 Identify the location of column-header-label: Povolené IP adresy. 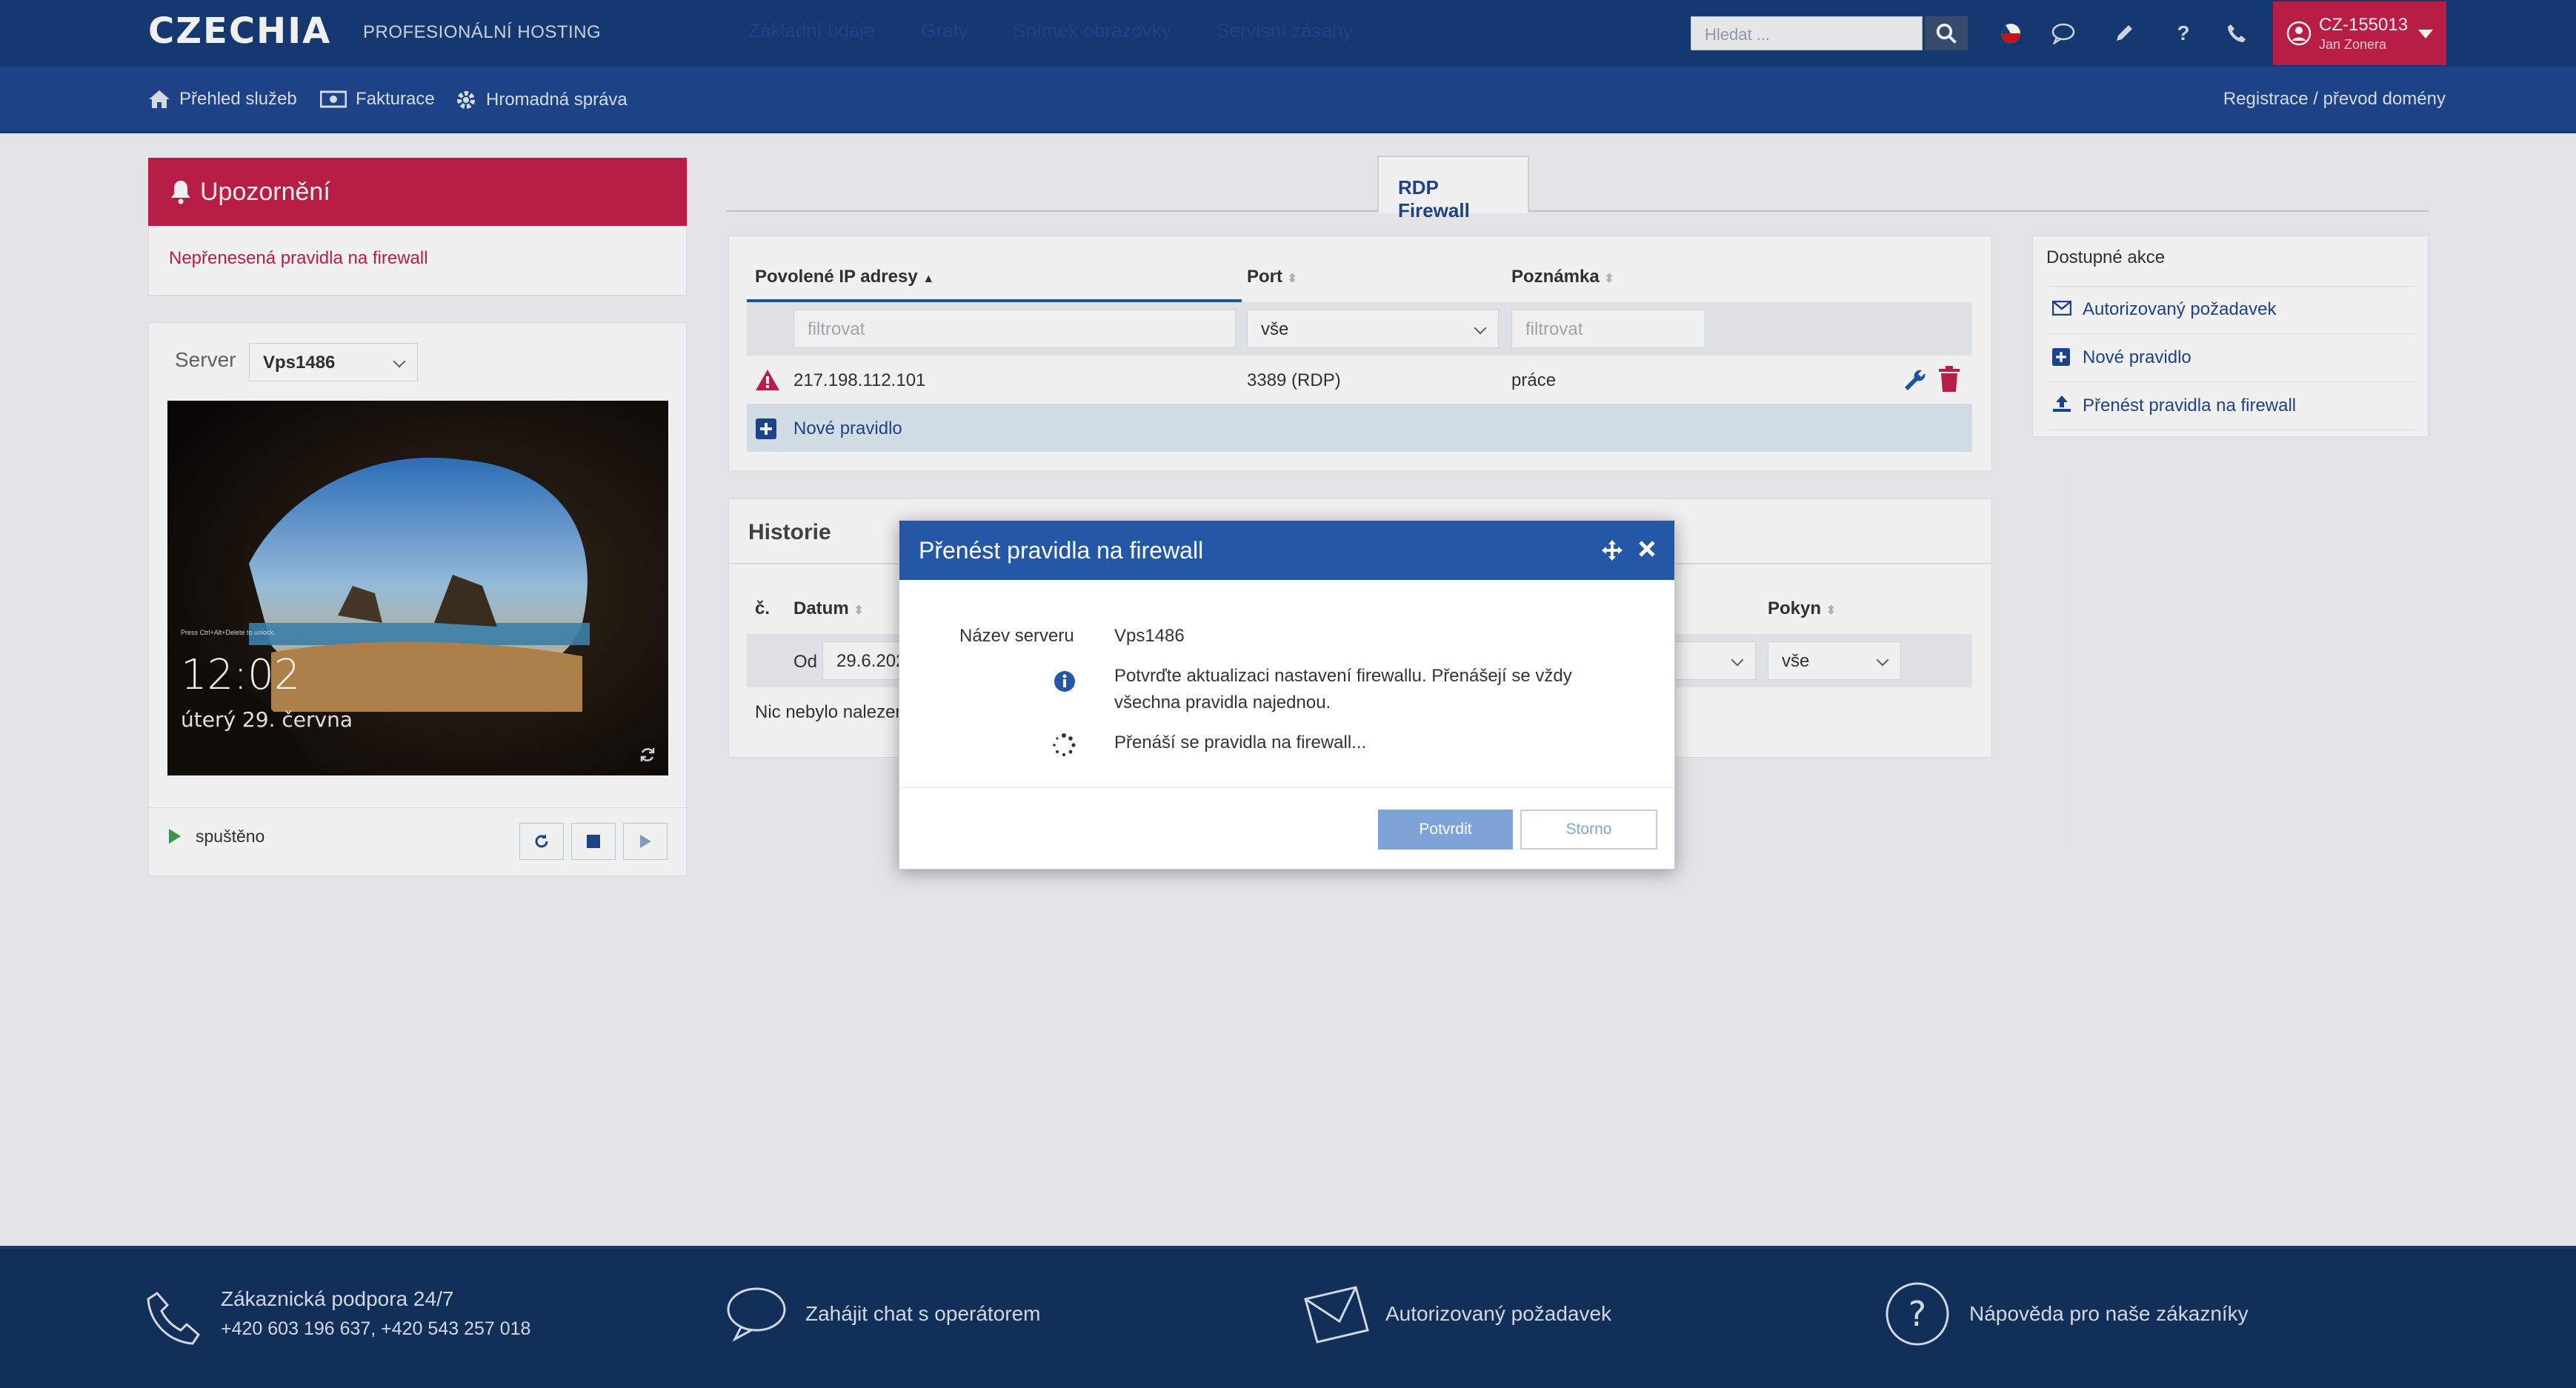
(836, 277).